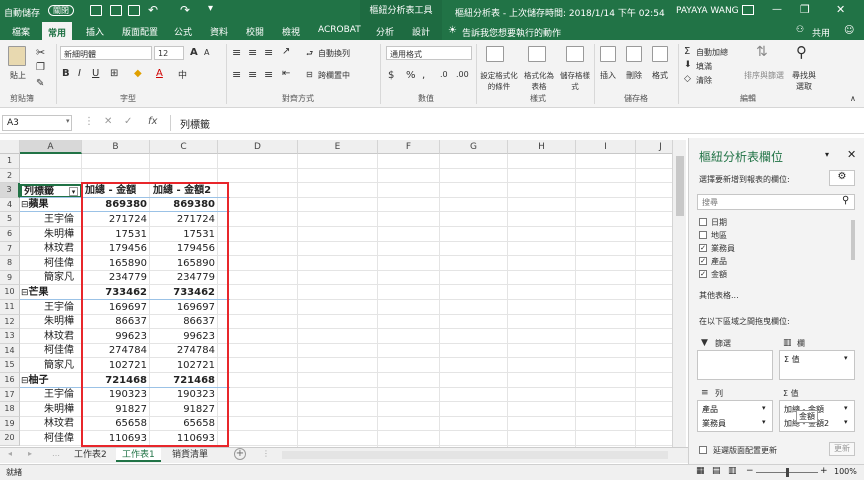 The width and height of the screenshot is (864, 480). I want to click on cancel-entry-button: ✕, so click(108, 121).